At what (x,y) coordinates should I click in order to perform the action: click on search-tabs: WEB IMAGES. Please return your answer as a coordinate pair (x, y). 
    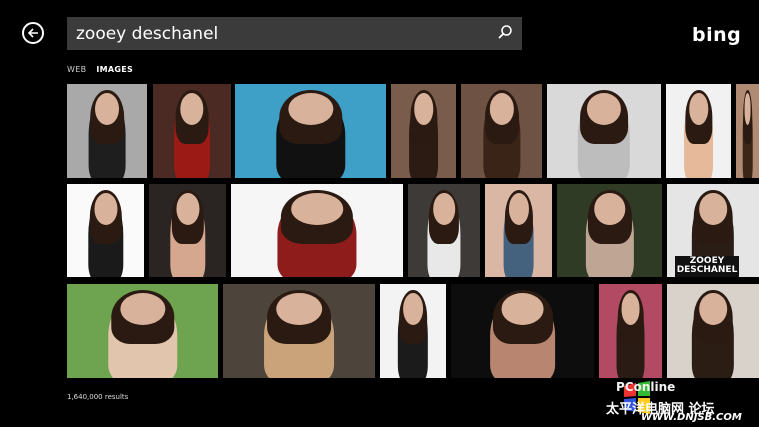
    Looking at the image, I should click on (100, 69).